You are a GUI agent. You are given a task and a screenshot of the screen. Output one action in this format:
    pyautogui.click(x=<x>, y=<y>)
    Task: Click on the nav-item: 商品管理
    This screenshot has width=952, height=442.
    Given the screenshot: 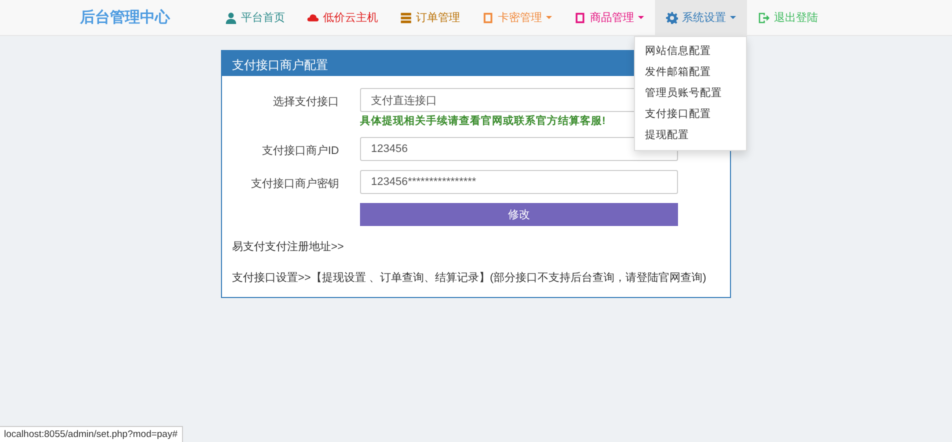 What is the action you would take?
    pyautogui.click(x=609, y=17)
    